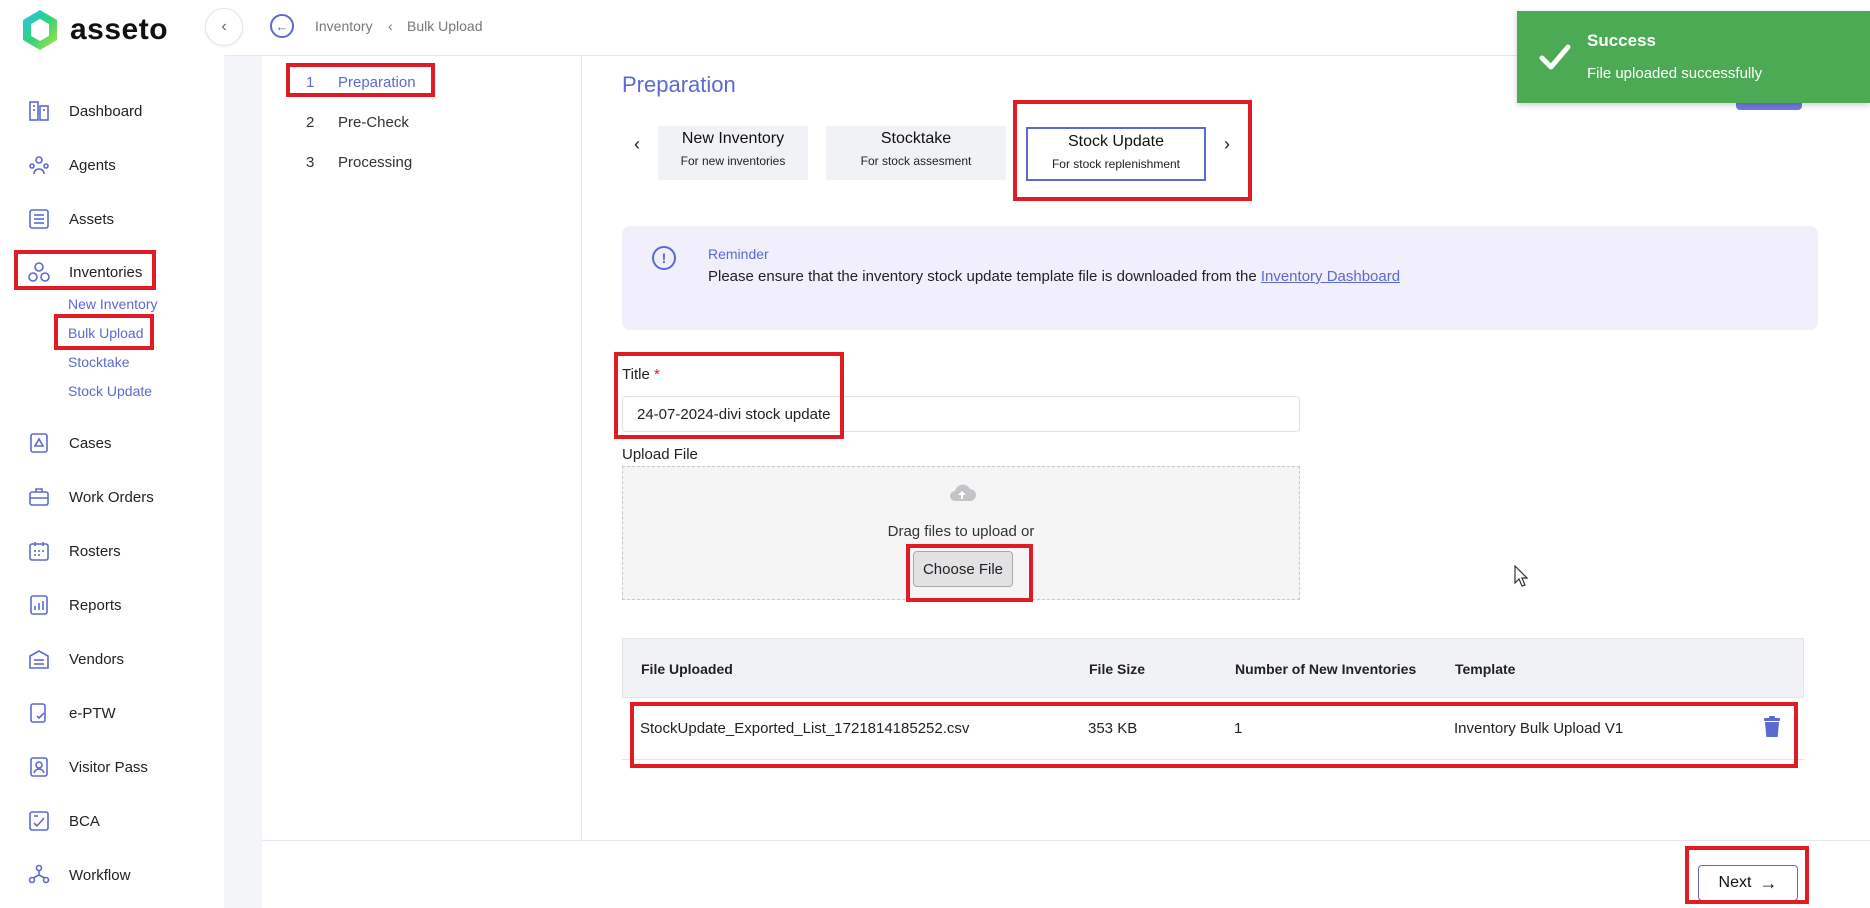  What do you see at coordinates (39, 875) in the screenshot?
I see `workflow-icon` at bounding box center [39, 875].